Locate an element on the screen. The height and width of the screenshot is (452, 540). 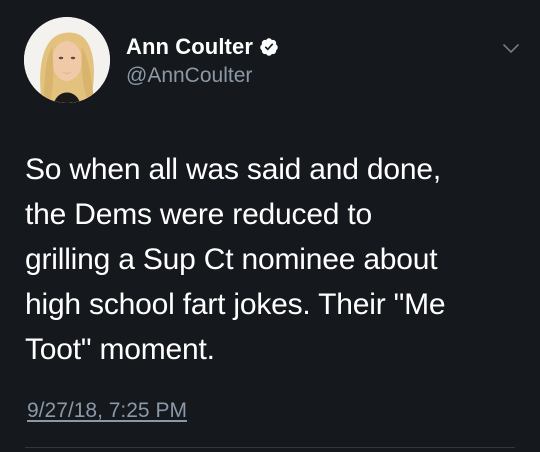
author-name-row: Ann Coulter is located at coordinates (202, 47).